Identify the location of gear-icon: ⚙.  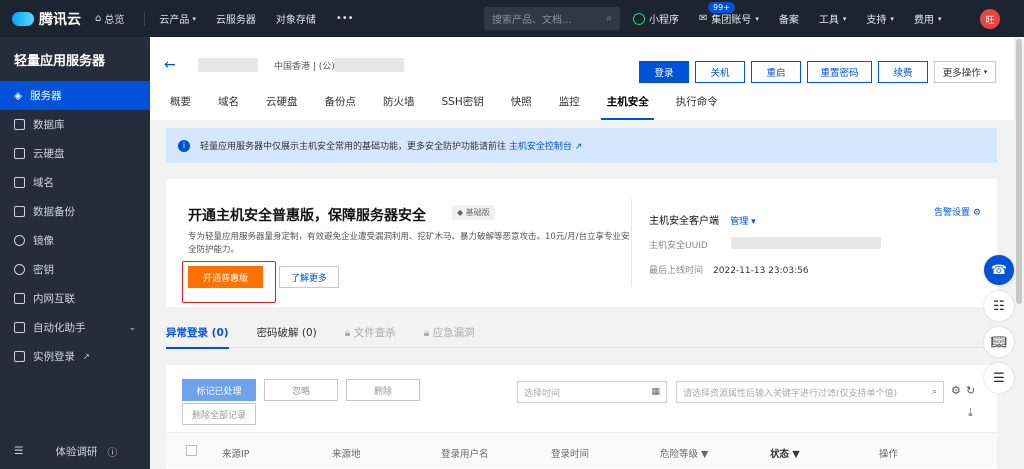
(976, 213).